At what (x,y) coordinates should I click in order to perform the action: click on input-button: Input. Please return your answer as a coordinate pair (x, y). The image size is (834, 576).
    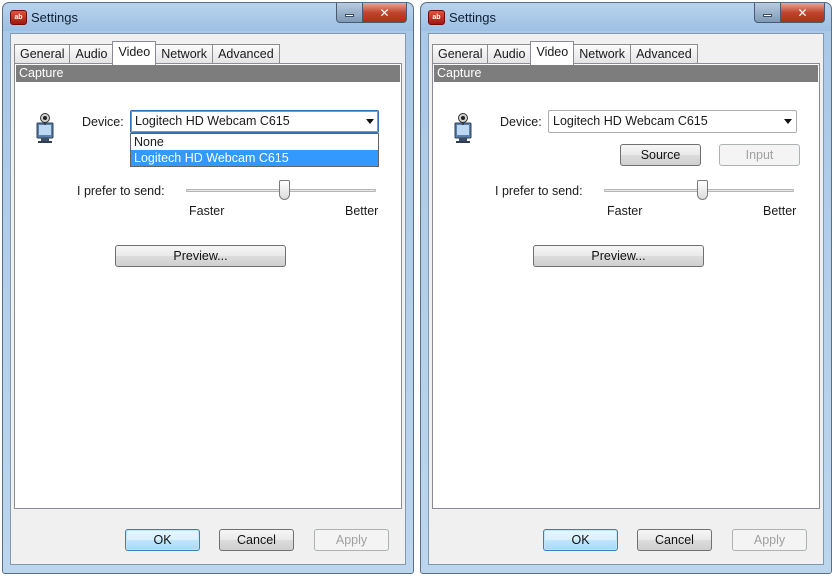
    Looking at the image, I should click on (759, 155).